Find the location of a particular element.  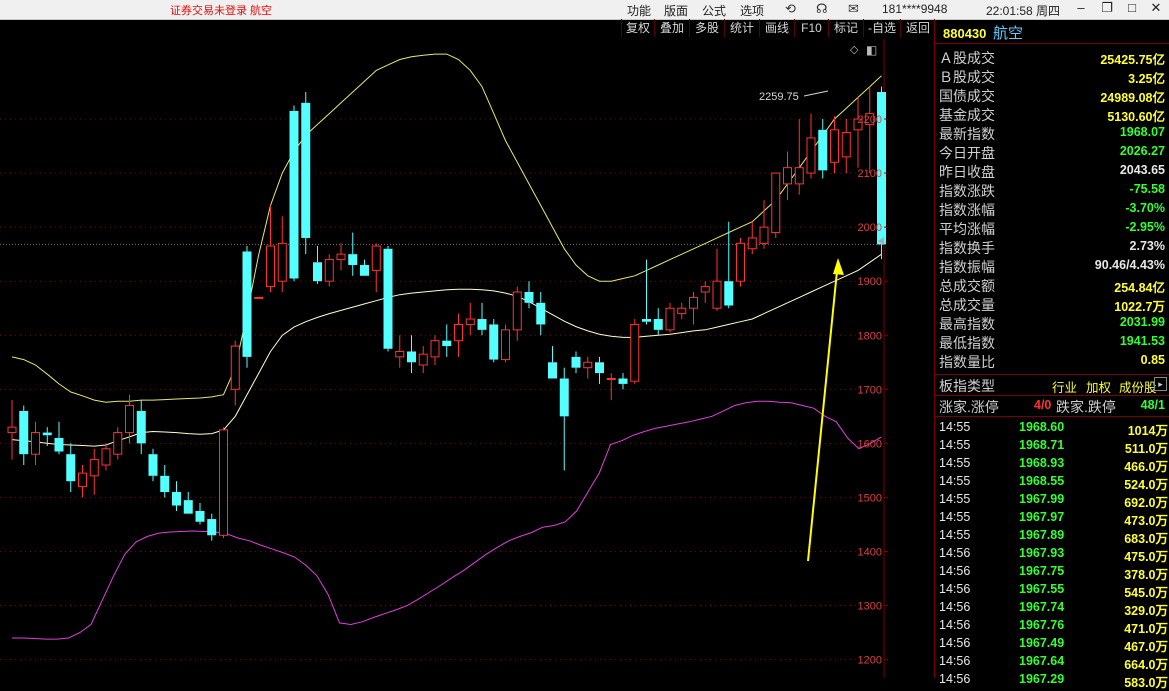

maximize-icon: □ is located at coordinates (1132, 7).